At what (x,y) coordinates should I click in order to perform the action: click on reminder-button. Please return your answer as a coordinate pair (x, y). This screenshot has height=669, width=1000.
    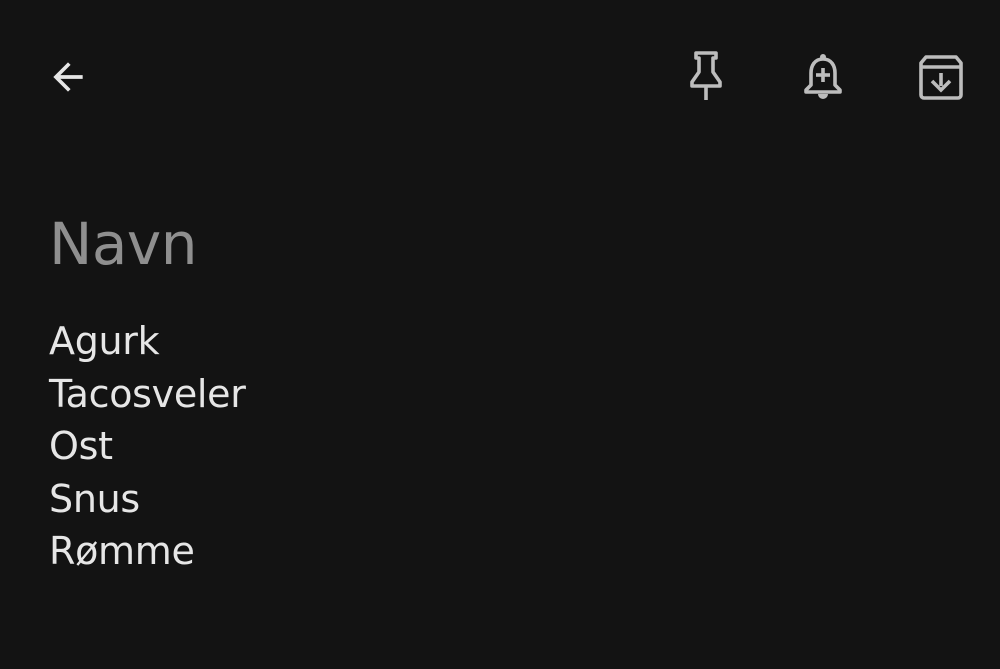
    Looking at the image, I should click on (823, 77).